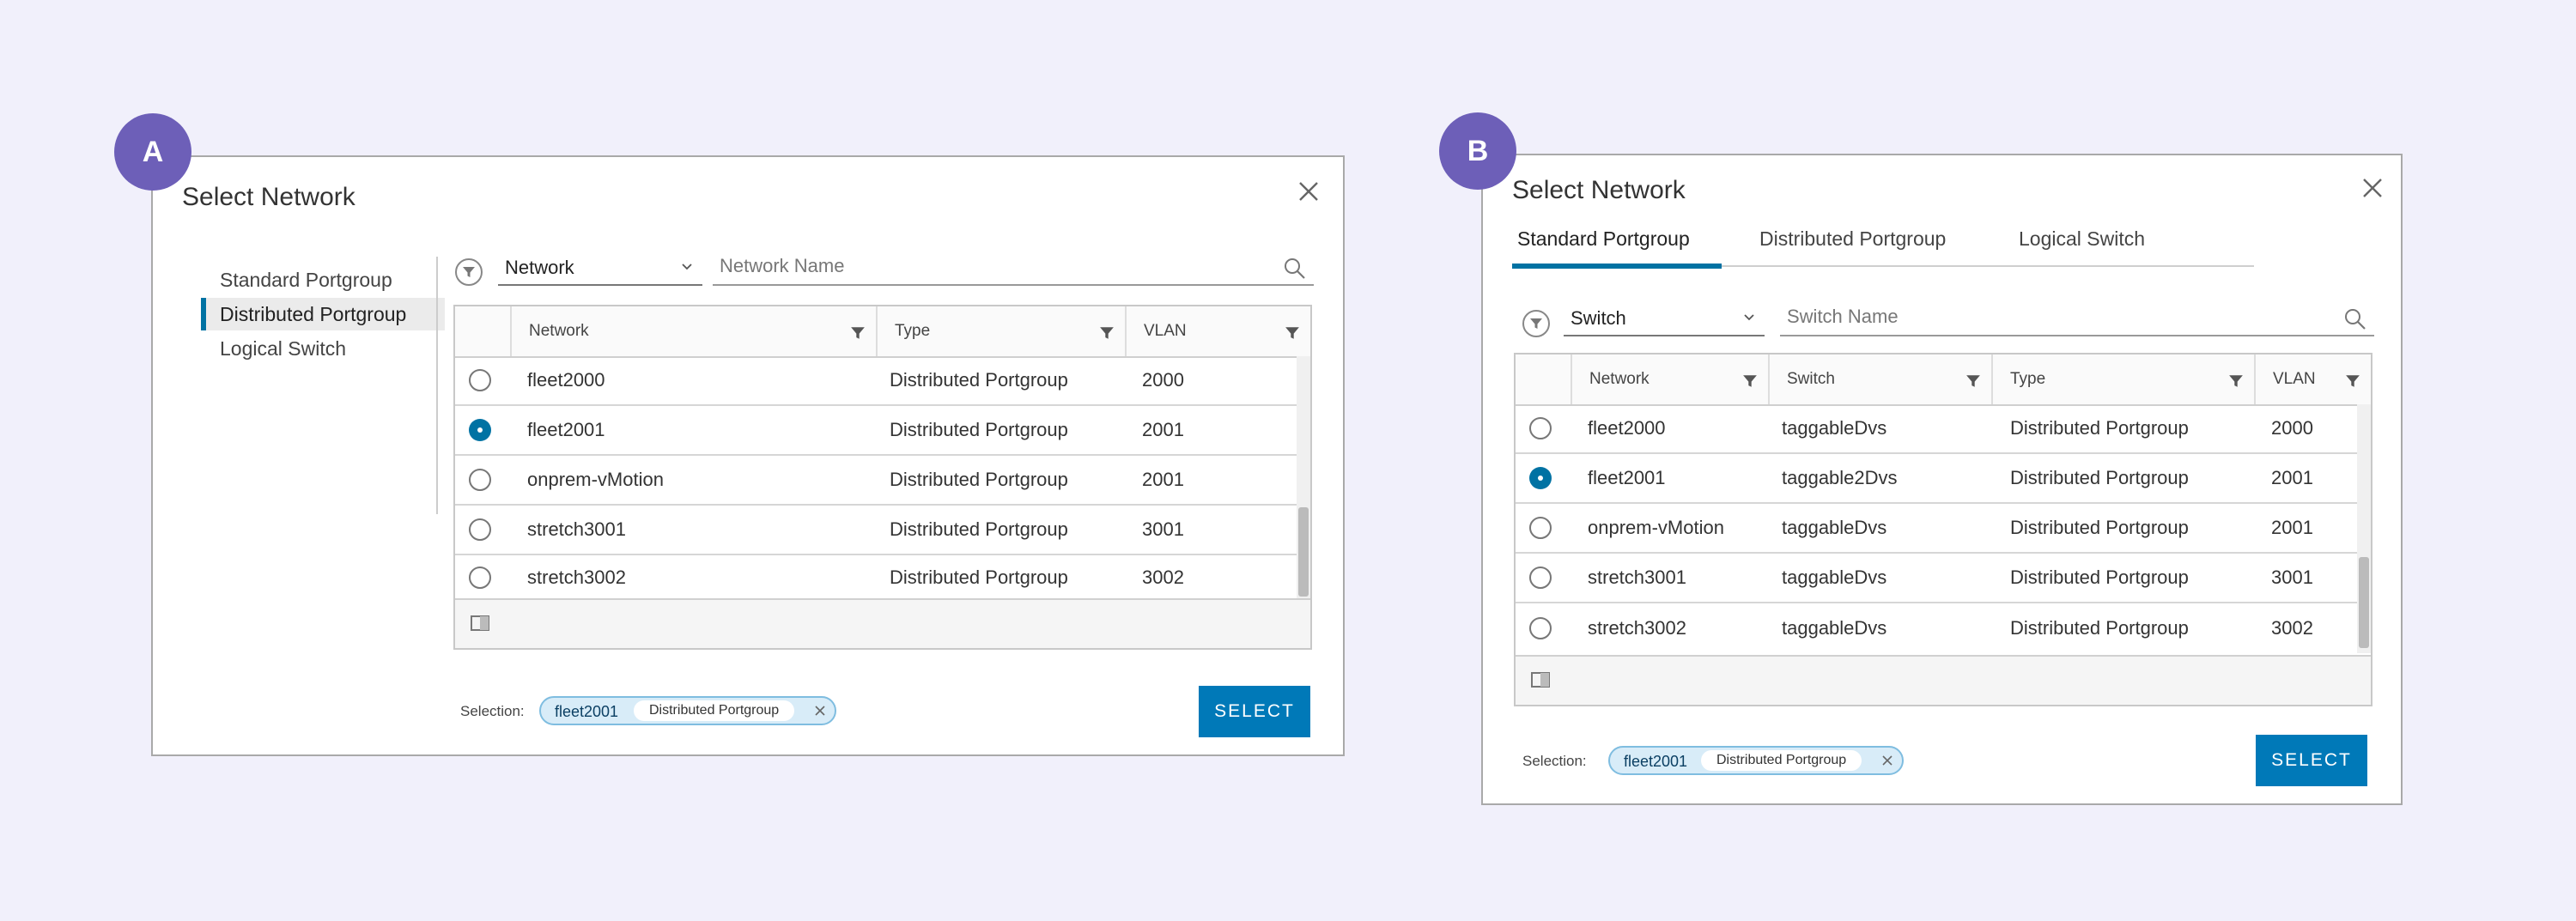  What do you see at coordinates (882, 530) in the screenshot?
I see `table-row: stretch3001 Distributed Portgroup 3001` at bounding box center [882, 530].